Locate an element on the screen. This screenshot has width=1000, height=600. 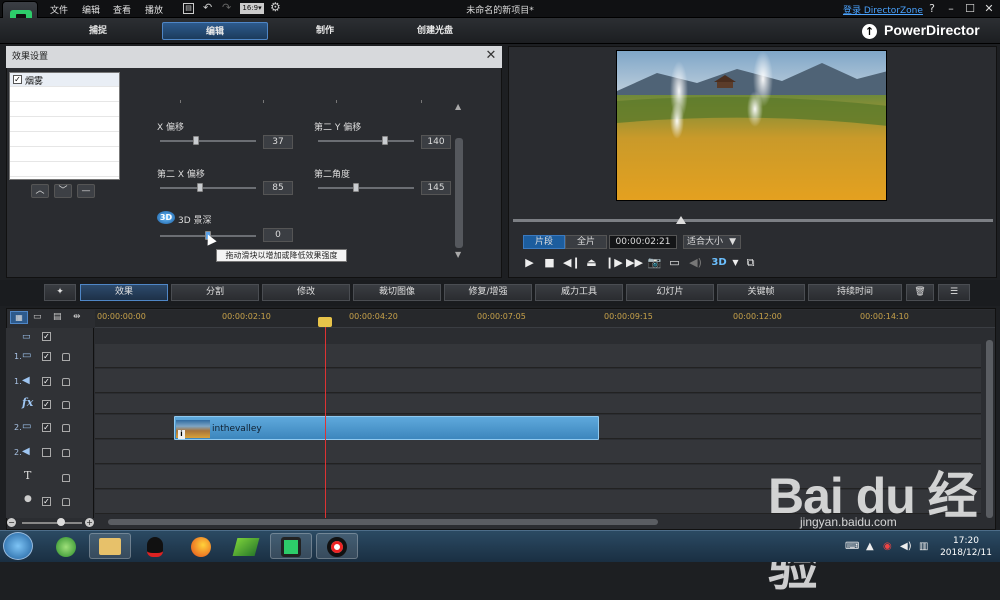
clip-info-icon: i is located at coordinates (181, 434).